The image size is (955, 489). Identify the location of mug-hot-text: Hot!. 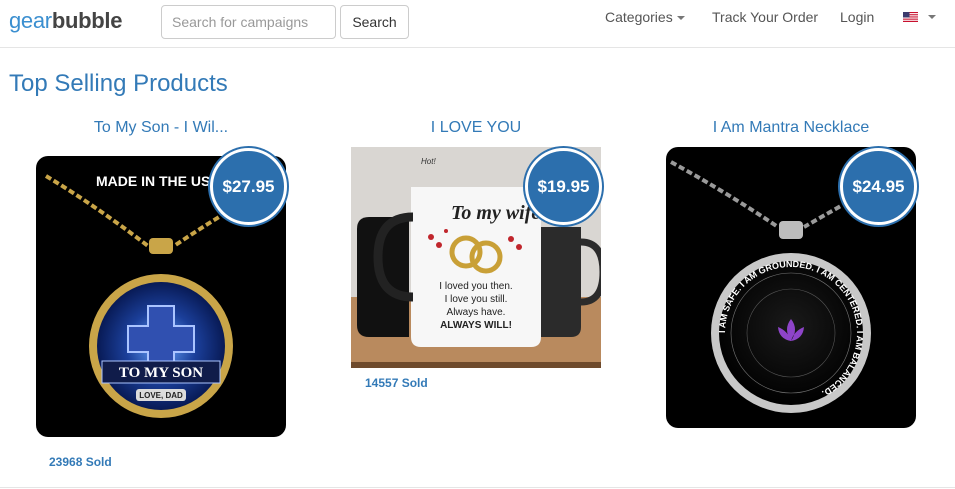
(428, 161).